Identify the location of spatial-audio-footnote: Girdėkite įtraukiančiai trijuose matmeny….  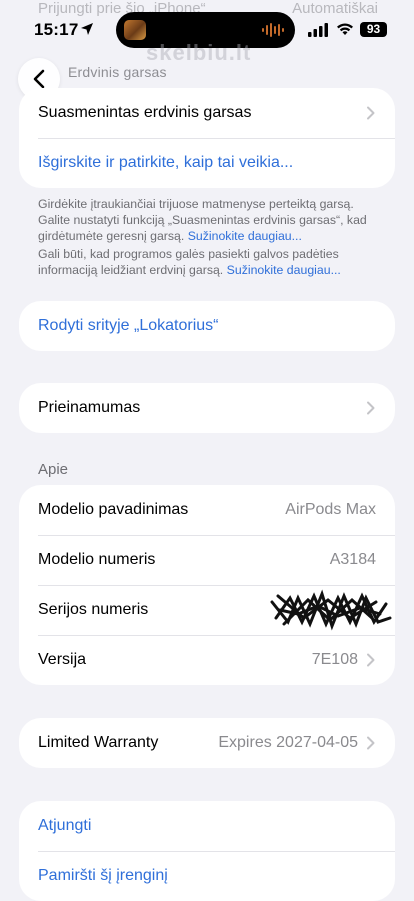
(208, 220).